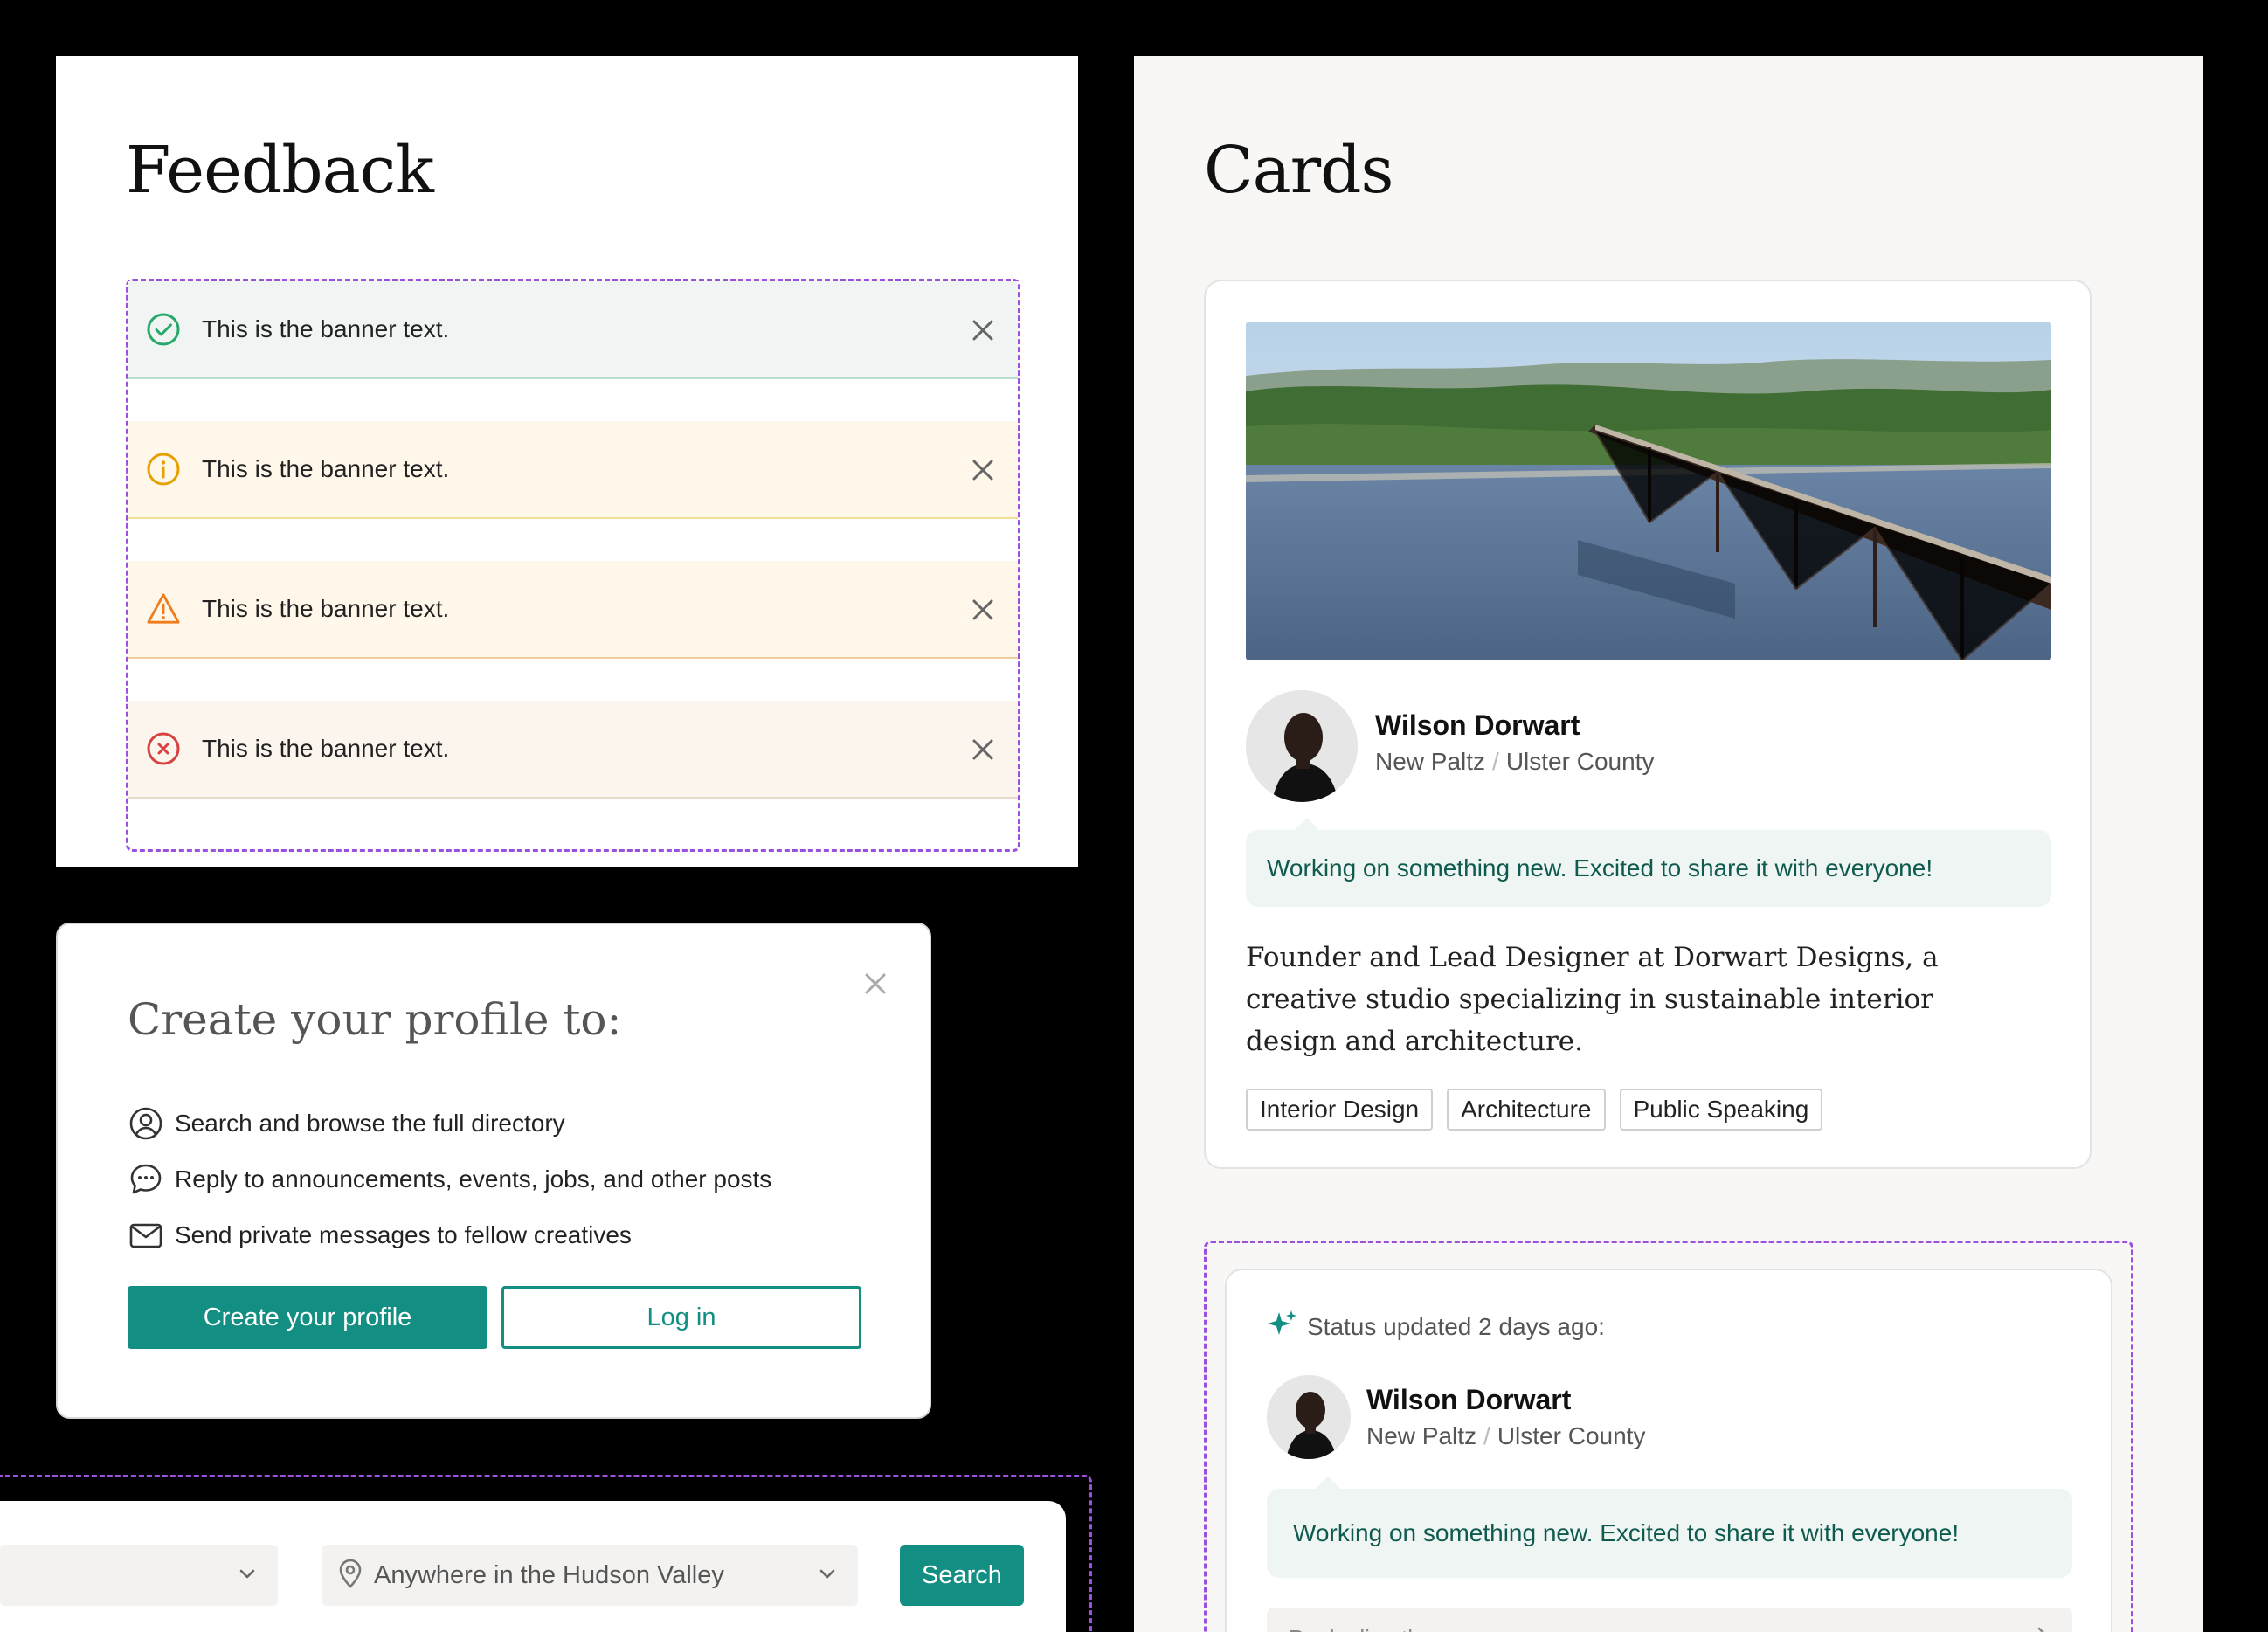  What do you see at coordinates (164, 748) in the screenshot?
I see `x-circle-icon` at bounding box center [164, 748].